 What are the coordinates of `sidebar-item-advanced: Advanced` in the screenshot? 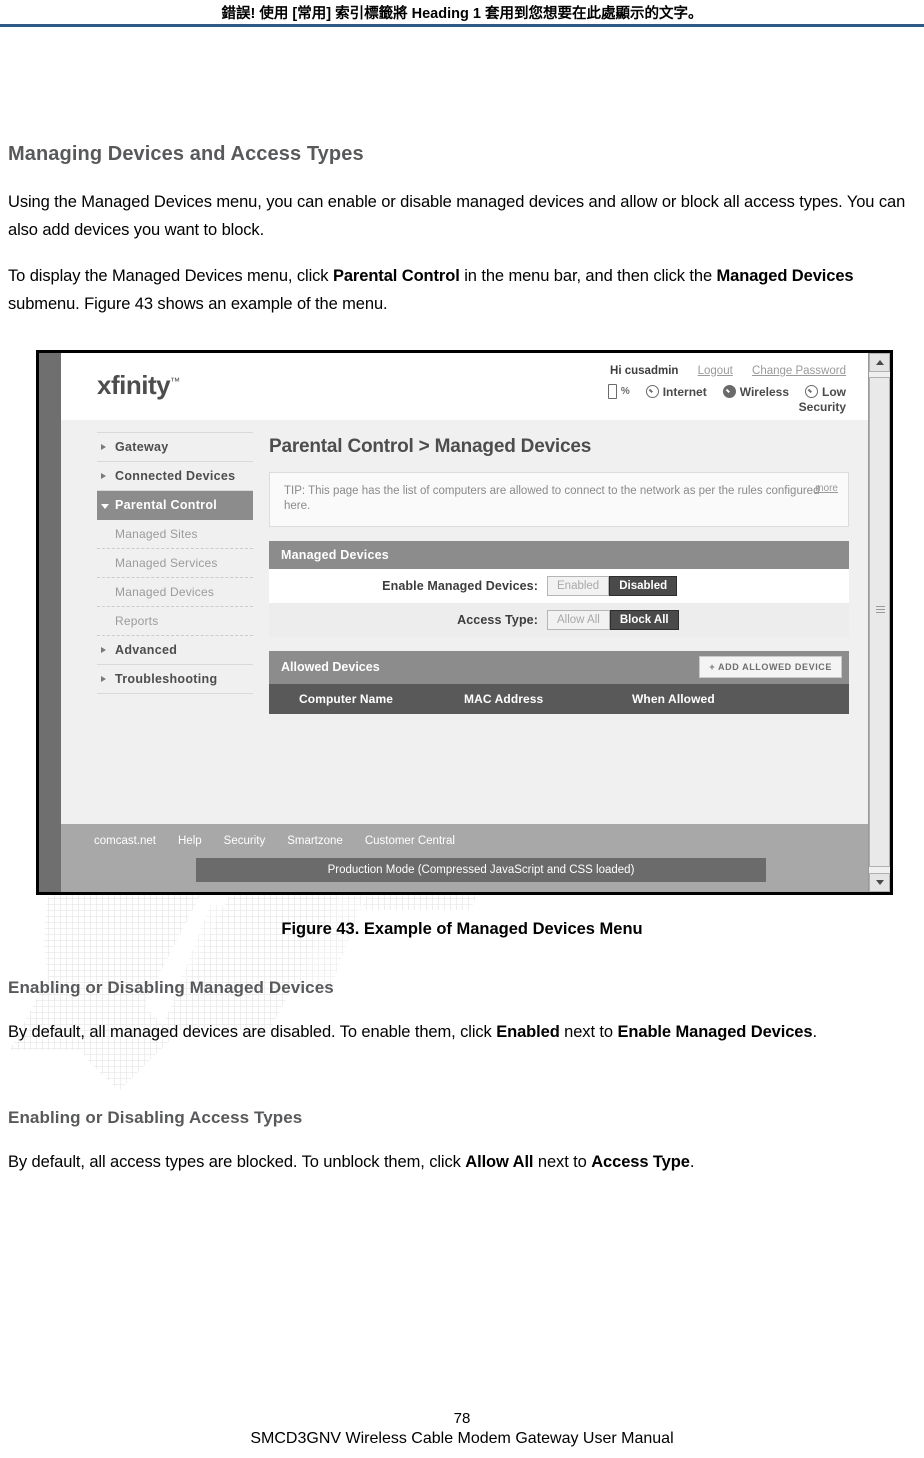 It's located at (175, 650).